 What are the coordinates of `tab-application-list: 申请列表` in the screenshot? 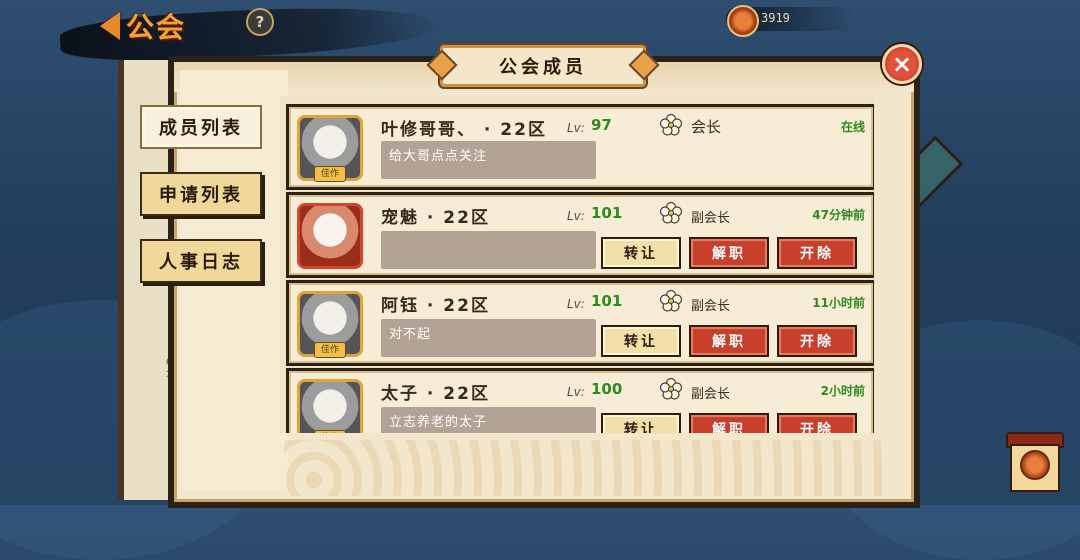 It's located at (201, 194).